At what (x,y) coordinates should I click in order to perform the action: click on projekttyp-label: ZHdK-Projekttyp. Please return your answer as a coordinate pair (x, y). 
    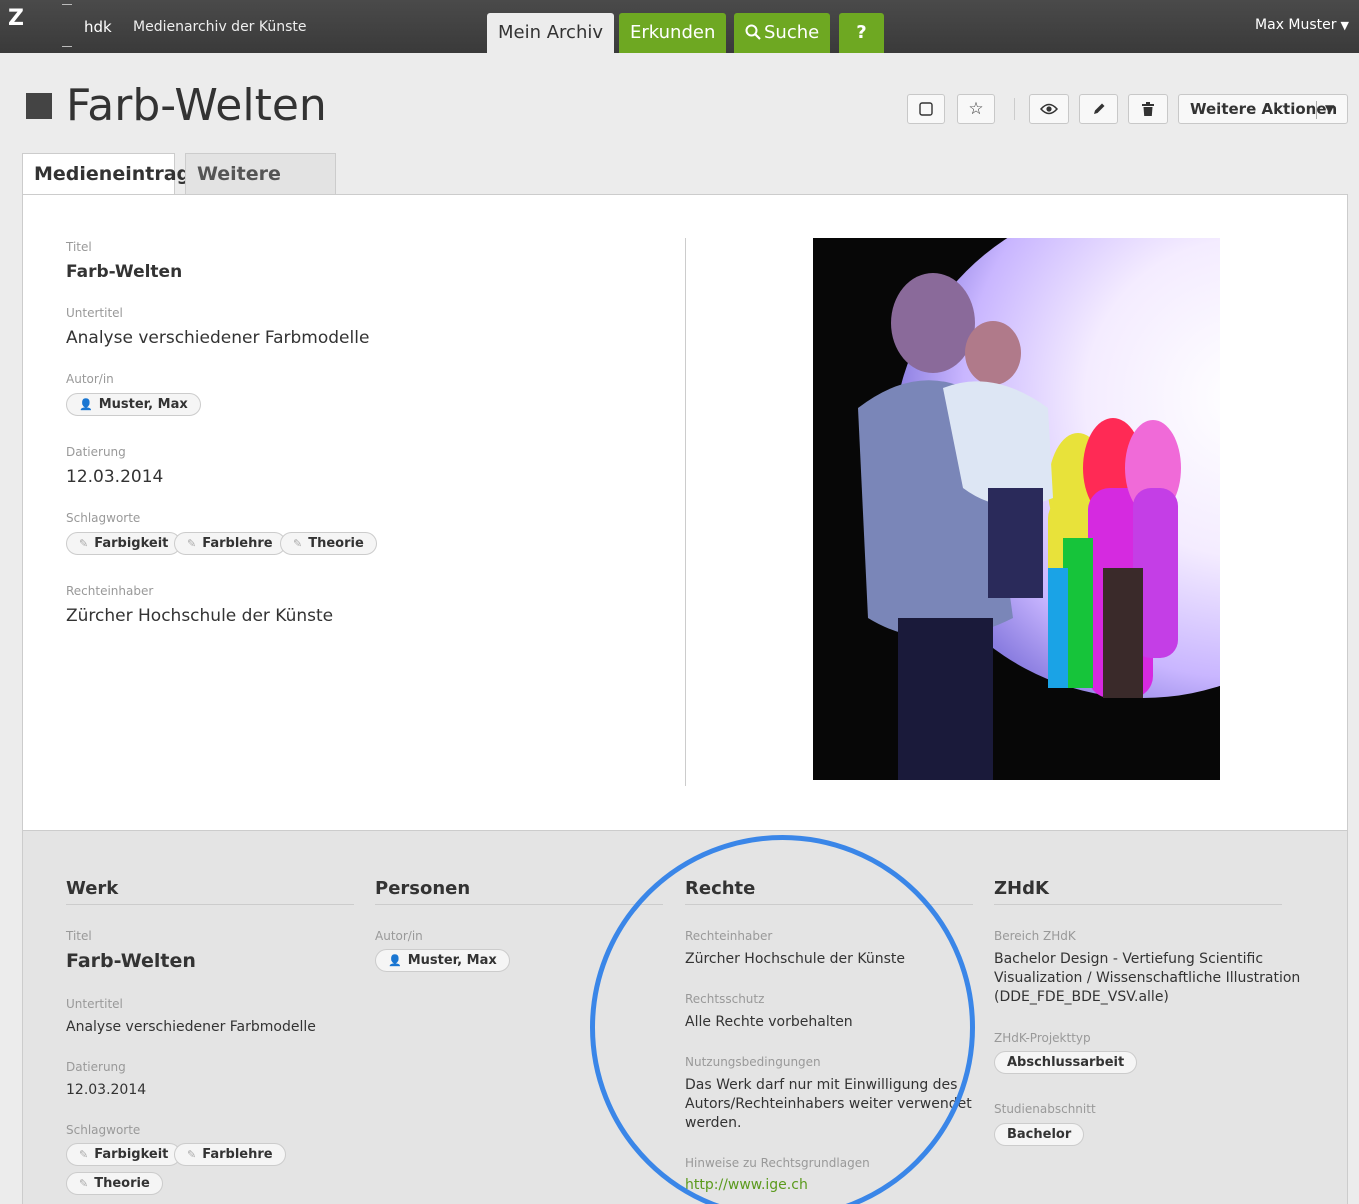
    Looking at the image, I should click on (1042, 1038).